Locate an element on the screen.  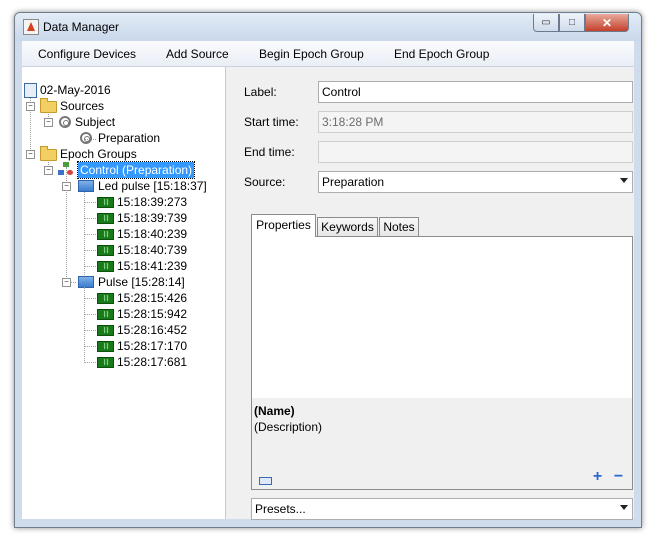
remove-property-icon: − is located at coordinates (618, 477).